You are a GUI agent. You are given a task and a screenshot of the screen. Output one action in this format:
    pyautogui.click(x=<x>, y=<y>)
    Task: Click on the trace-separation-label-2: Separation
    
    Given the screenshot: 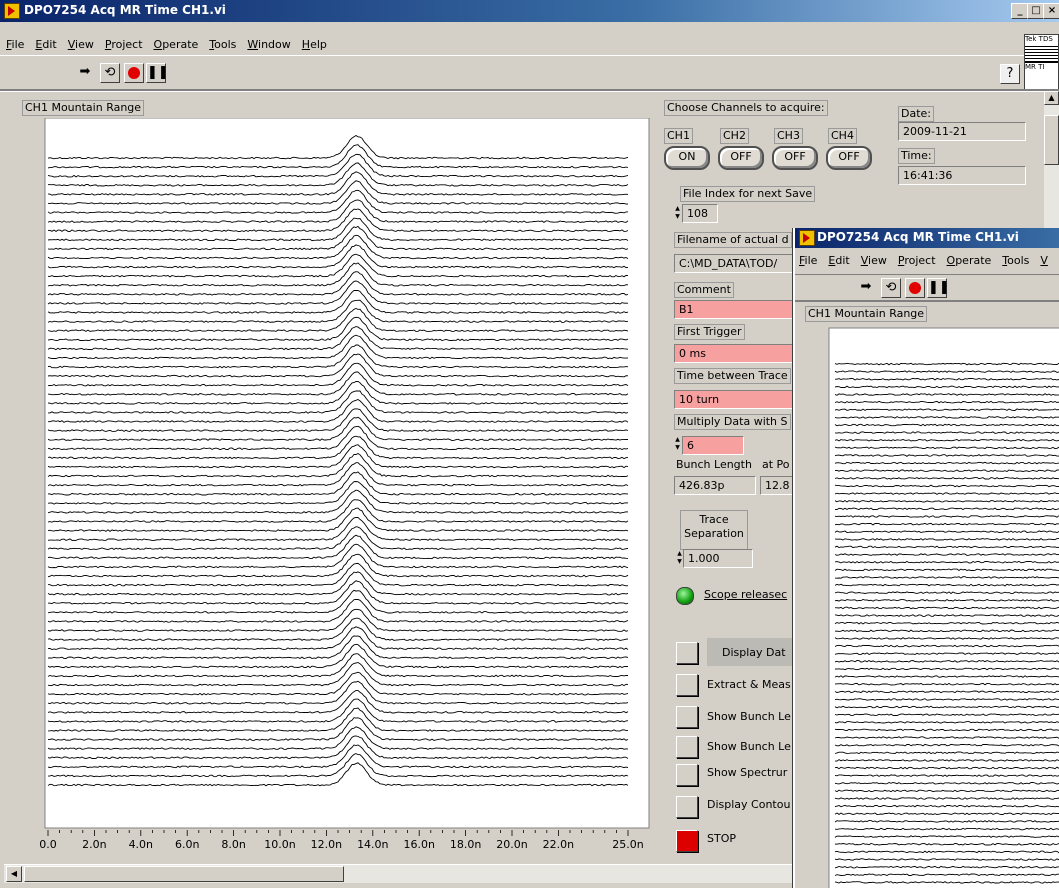 What is the action you would take?
    pyautogui.click(x=714, y=533)
    